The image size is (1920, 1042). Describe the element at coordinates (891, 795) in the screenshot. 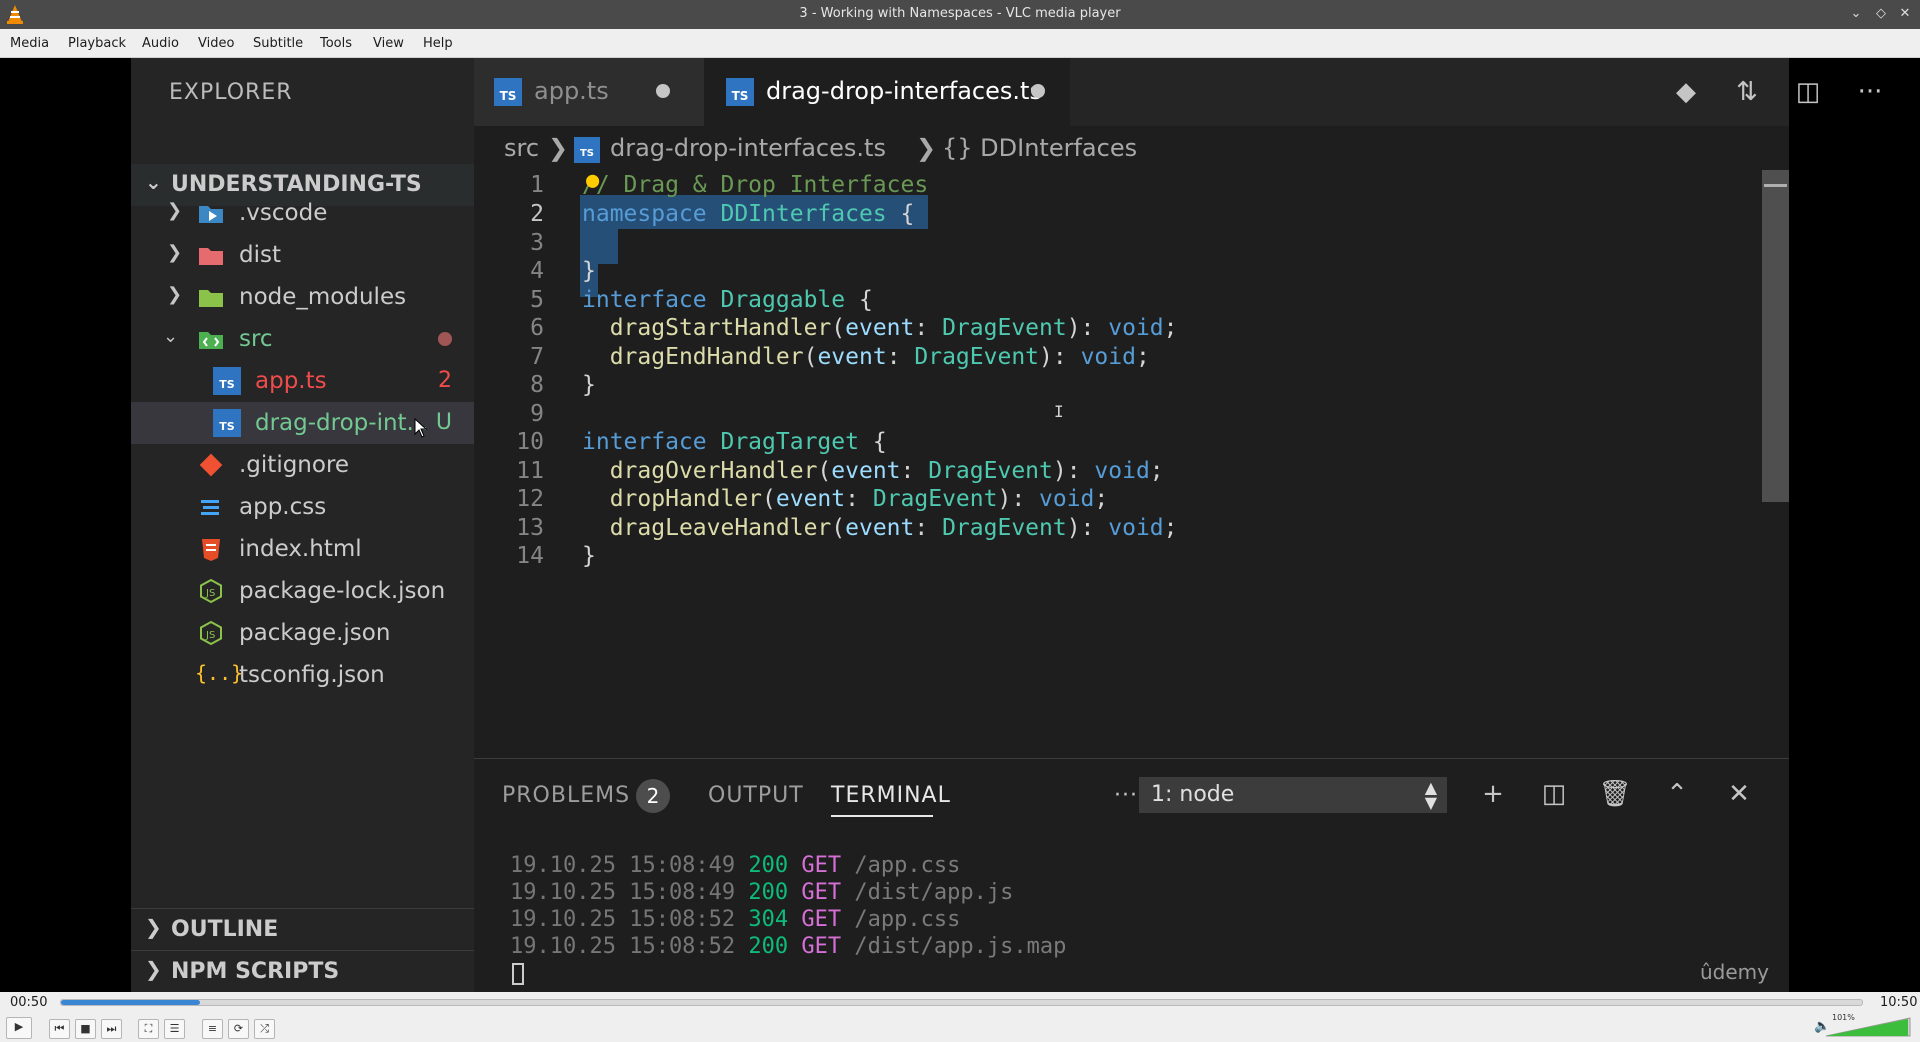

I see `tab-terminal: TERMINAL` at that location.